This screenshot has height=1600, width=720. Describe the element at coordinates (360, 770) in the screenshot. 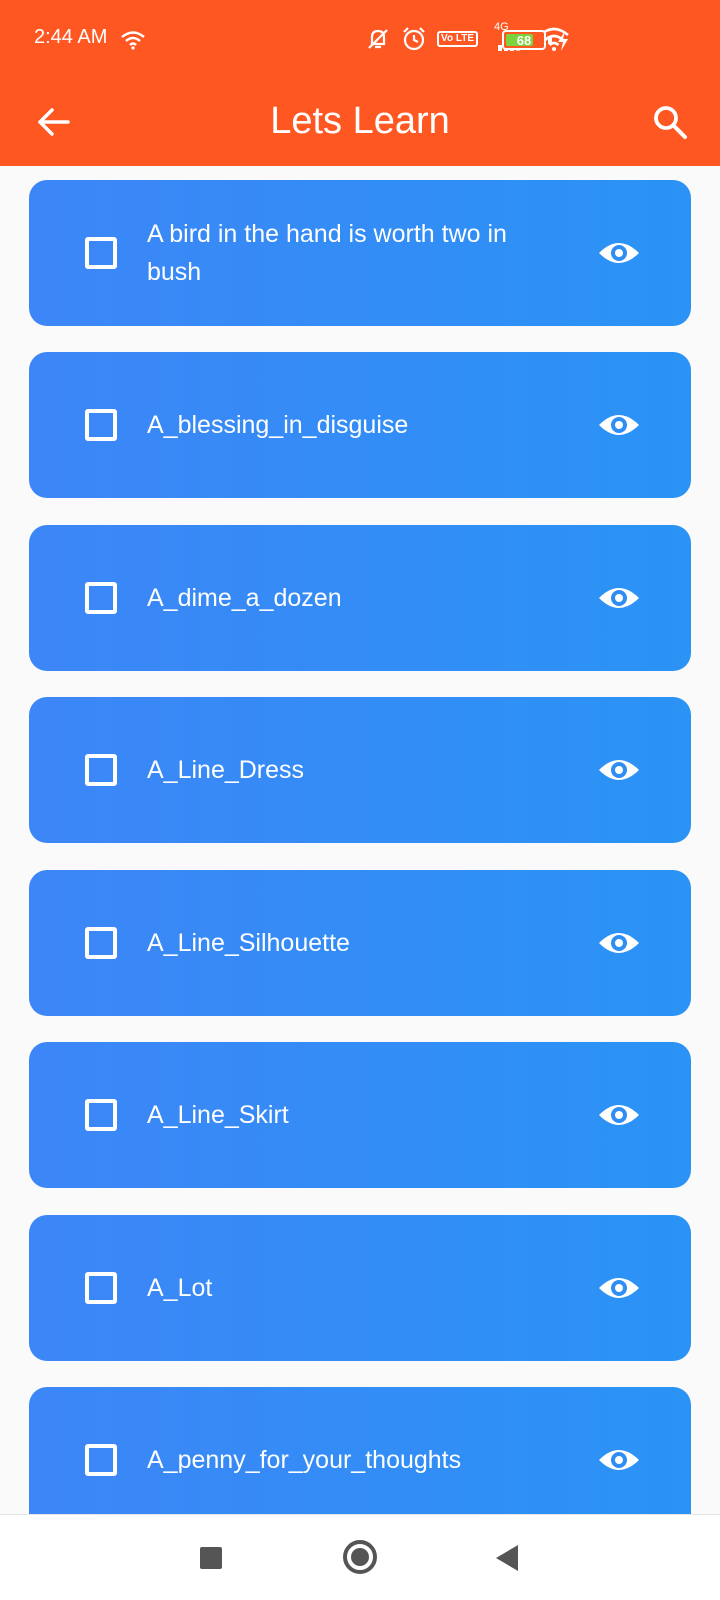

I see `list-item: A_Line_Dress` at that location.